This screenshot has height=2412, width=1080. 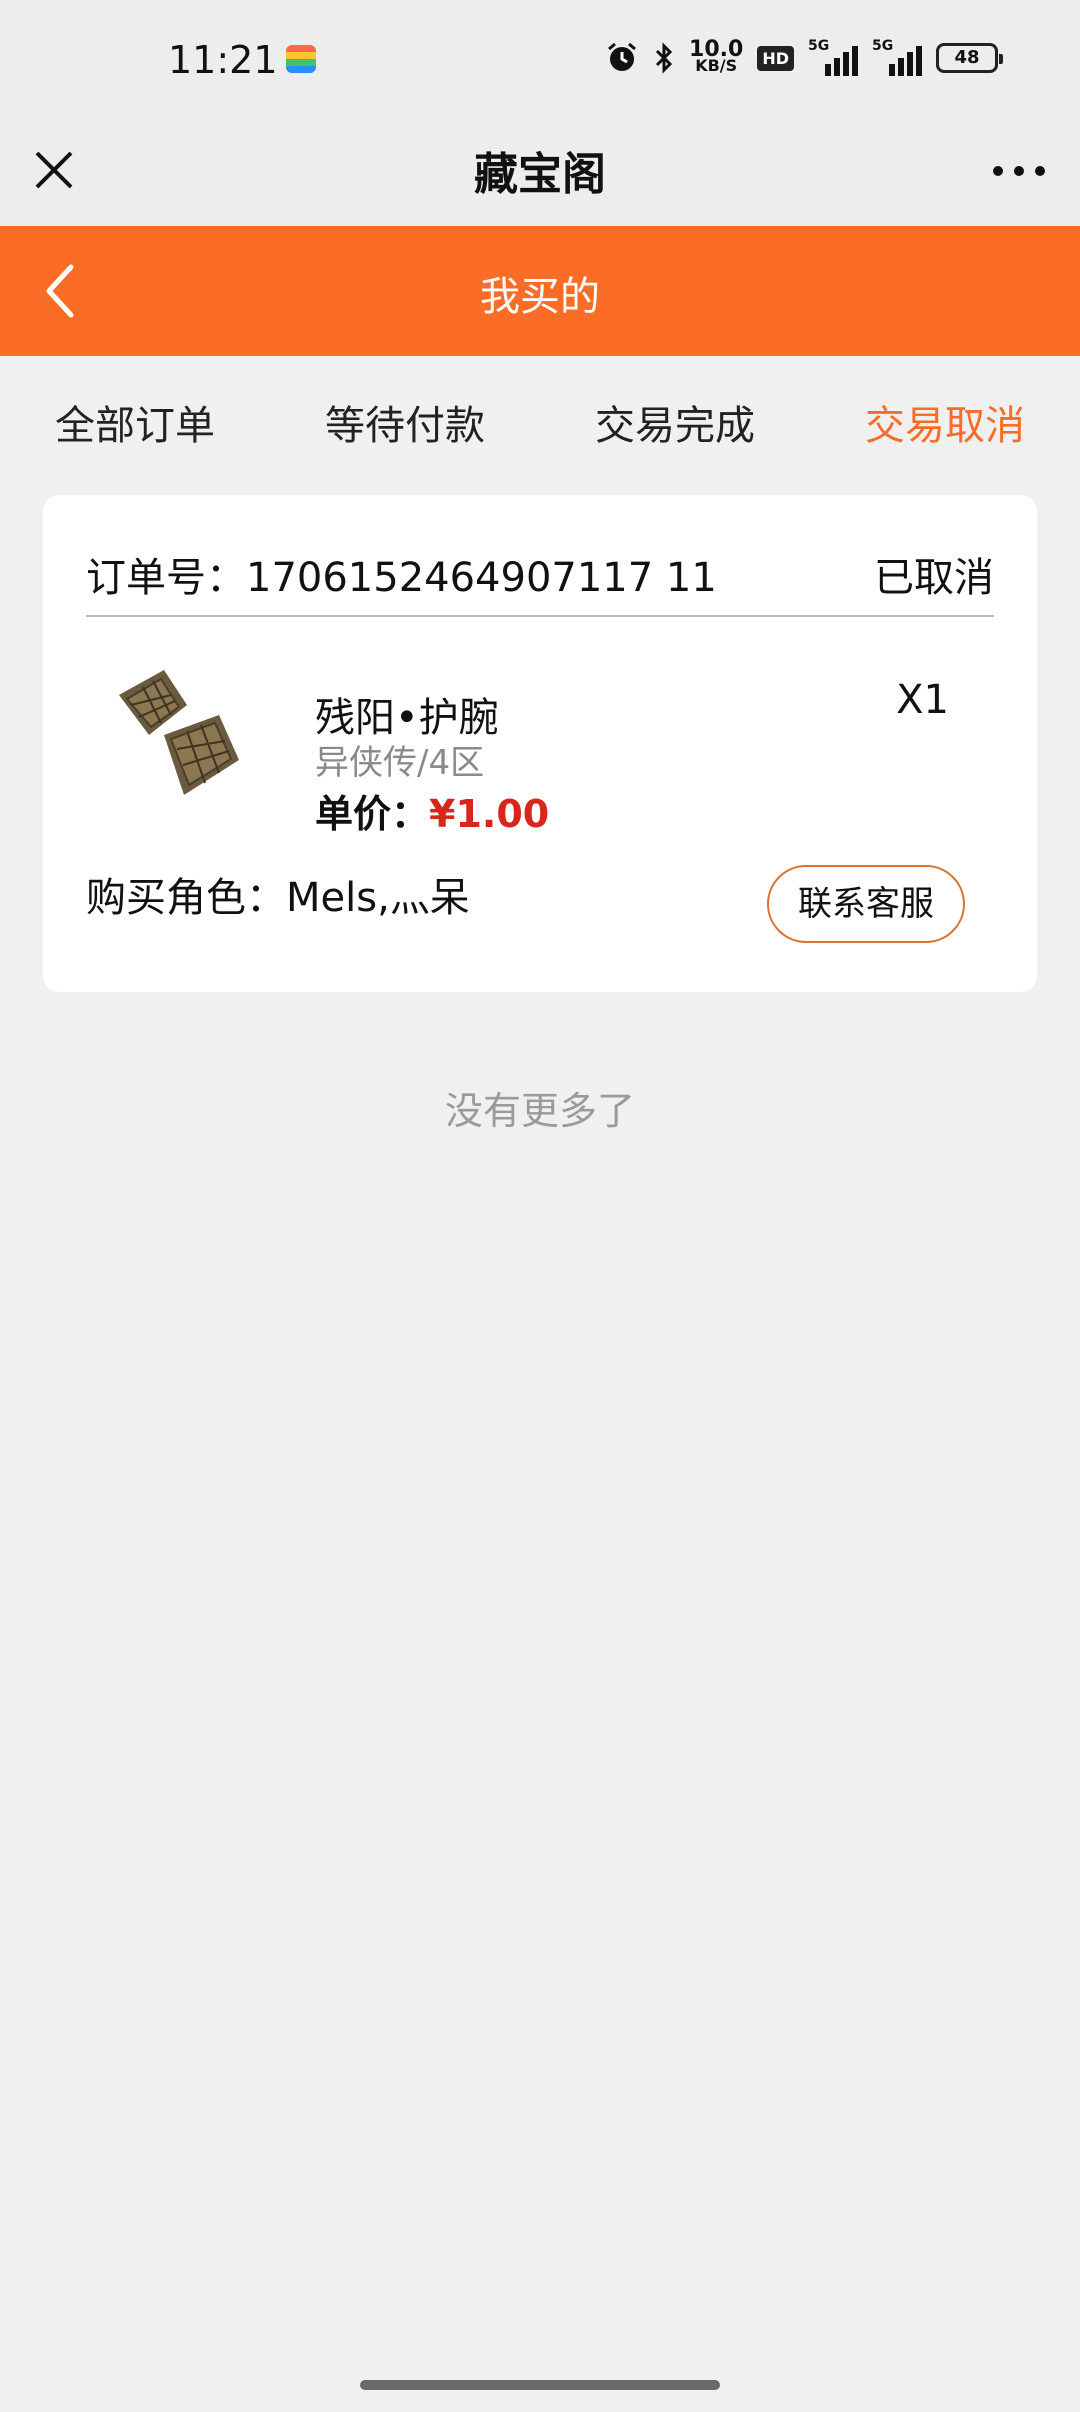 What do you see at coordinates (378, 898) in the screenshot?
I see `buyer-role-name: Mels,灬呆` at bounding box center [378, 898].